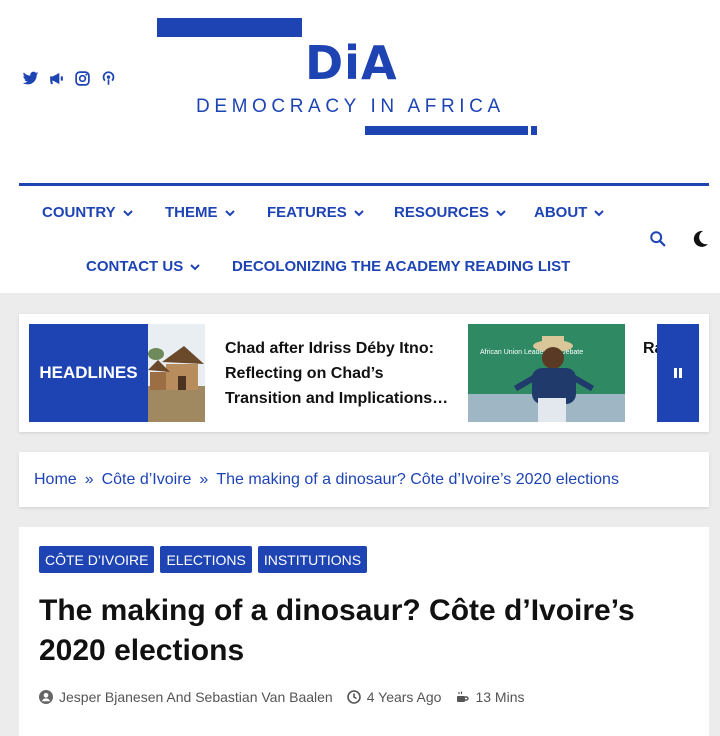 This screenshot has height=736, width=720. Describe the element at coordinates (404, 697) in the screenshot. I see `article-date: 4 Years Ago` at that location.